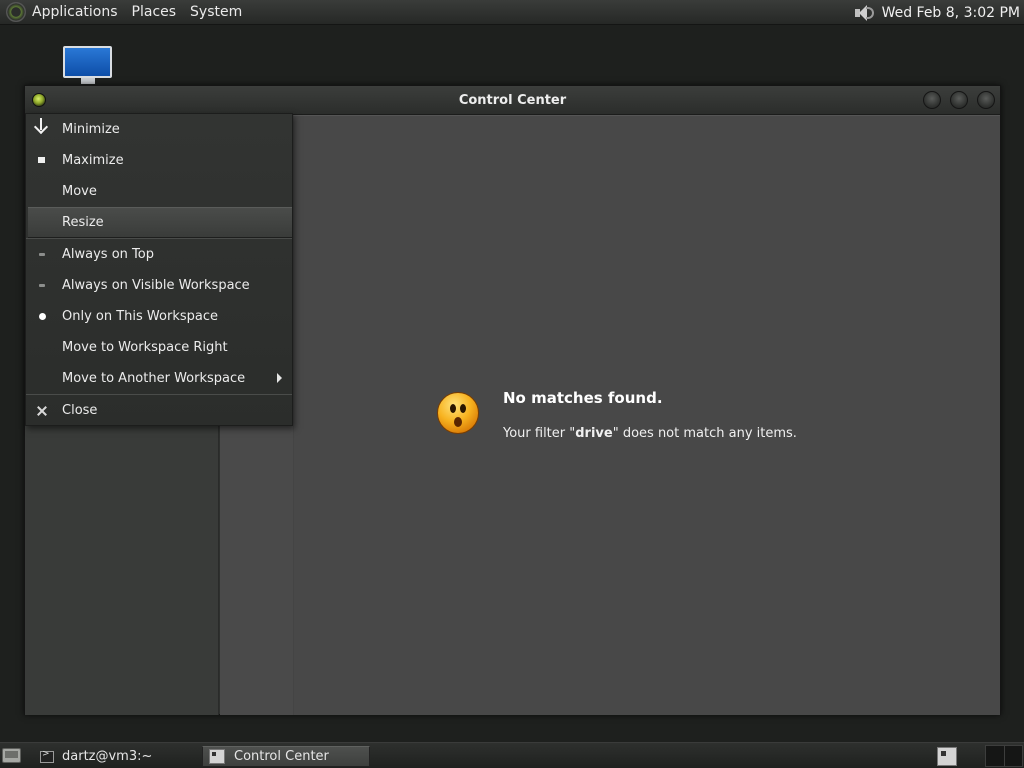 The width and height of the screenshot is (1024, 768). What do you see at coordinates (1004, 756) in the screenshot?
I see `workspace-switcher` at bounding box center [1004, 756].